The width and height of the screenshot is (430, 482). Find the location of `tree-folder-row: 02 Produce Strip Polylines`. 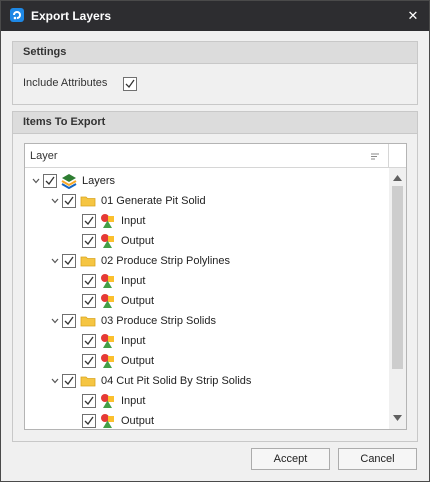

tree-folder-row: 02 Produce Strip Polylines is located at coordinates (207, 261).